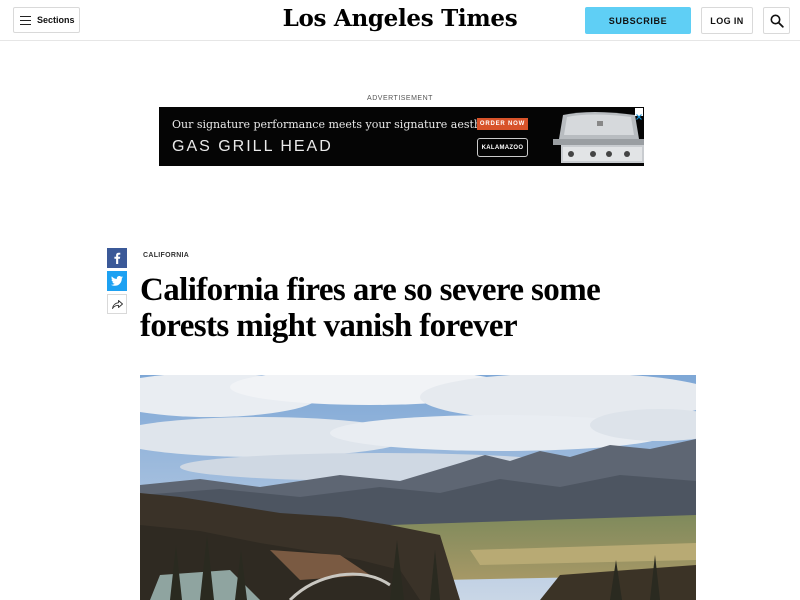  Describe the element at coordinates (638, 20) in the screenshot. I see `subscribe-button: SUBSCRIBE` at that location.